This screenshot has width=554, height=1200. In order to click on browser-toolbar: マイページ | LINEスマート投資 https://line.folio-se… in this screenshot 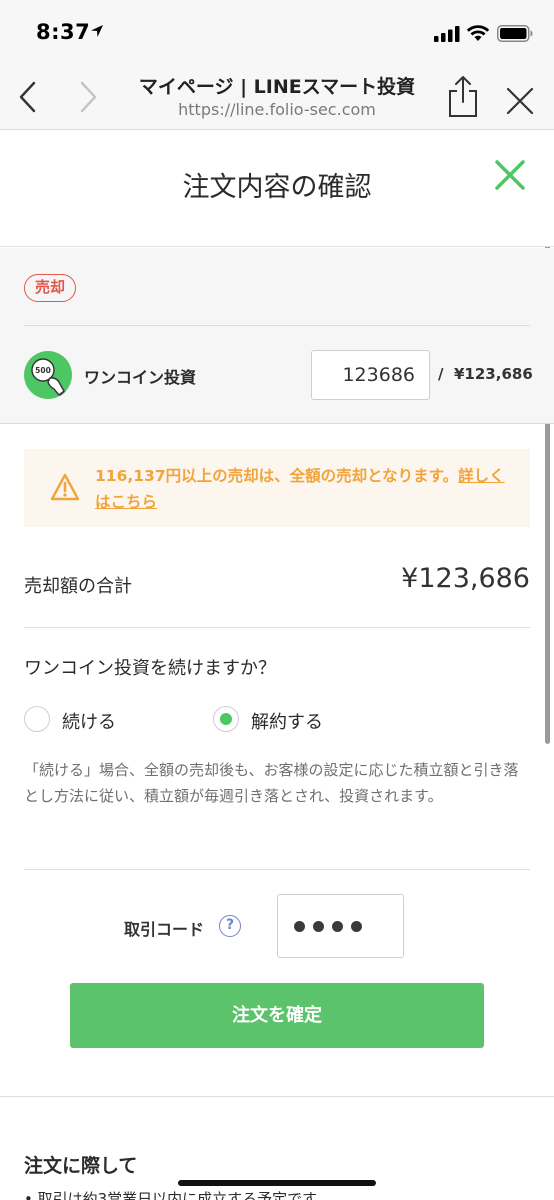, I will do `click(277, 97)`.